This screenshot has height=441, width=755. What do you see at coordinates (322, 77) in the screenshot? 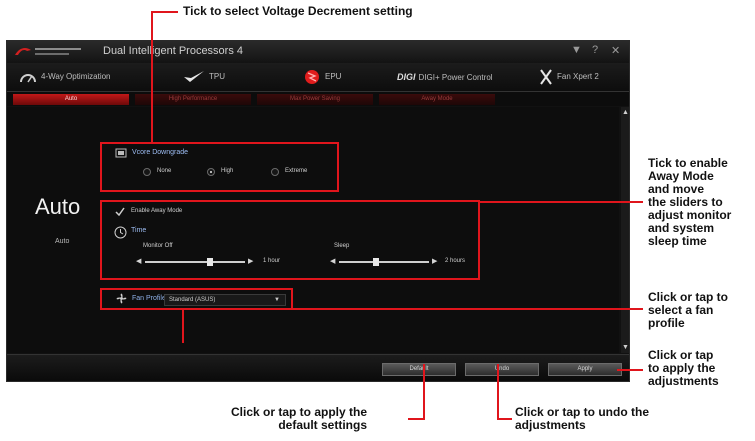
I see `module-epu: EPU` at bounding box center [322, 77].